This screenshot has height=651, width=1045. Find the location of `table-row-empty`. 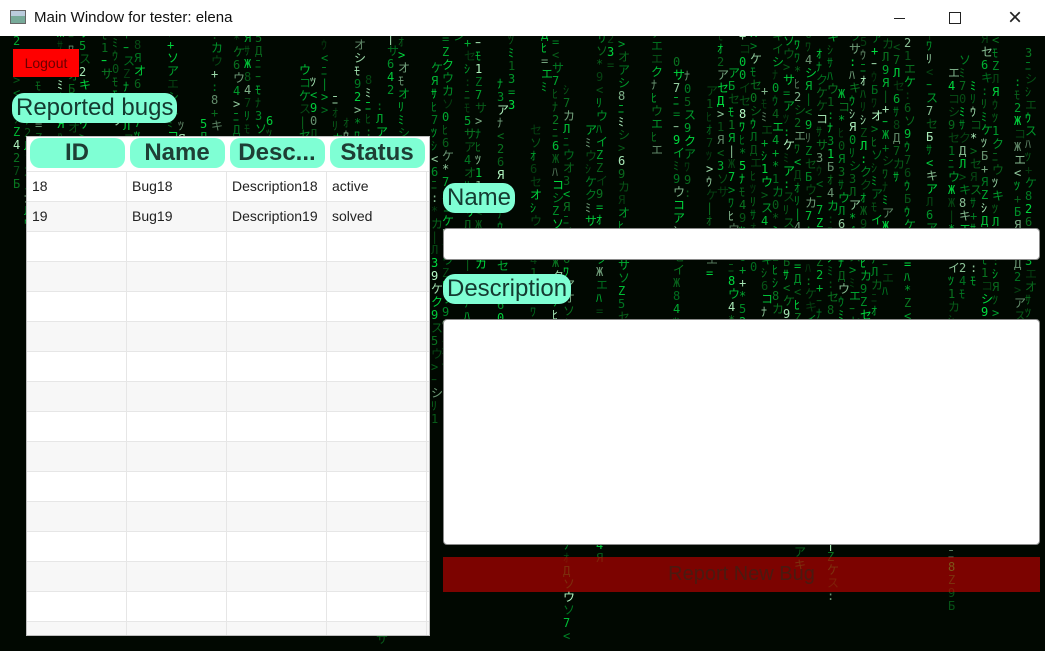

table-row-empty is located at coordinates (228, 336).